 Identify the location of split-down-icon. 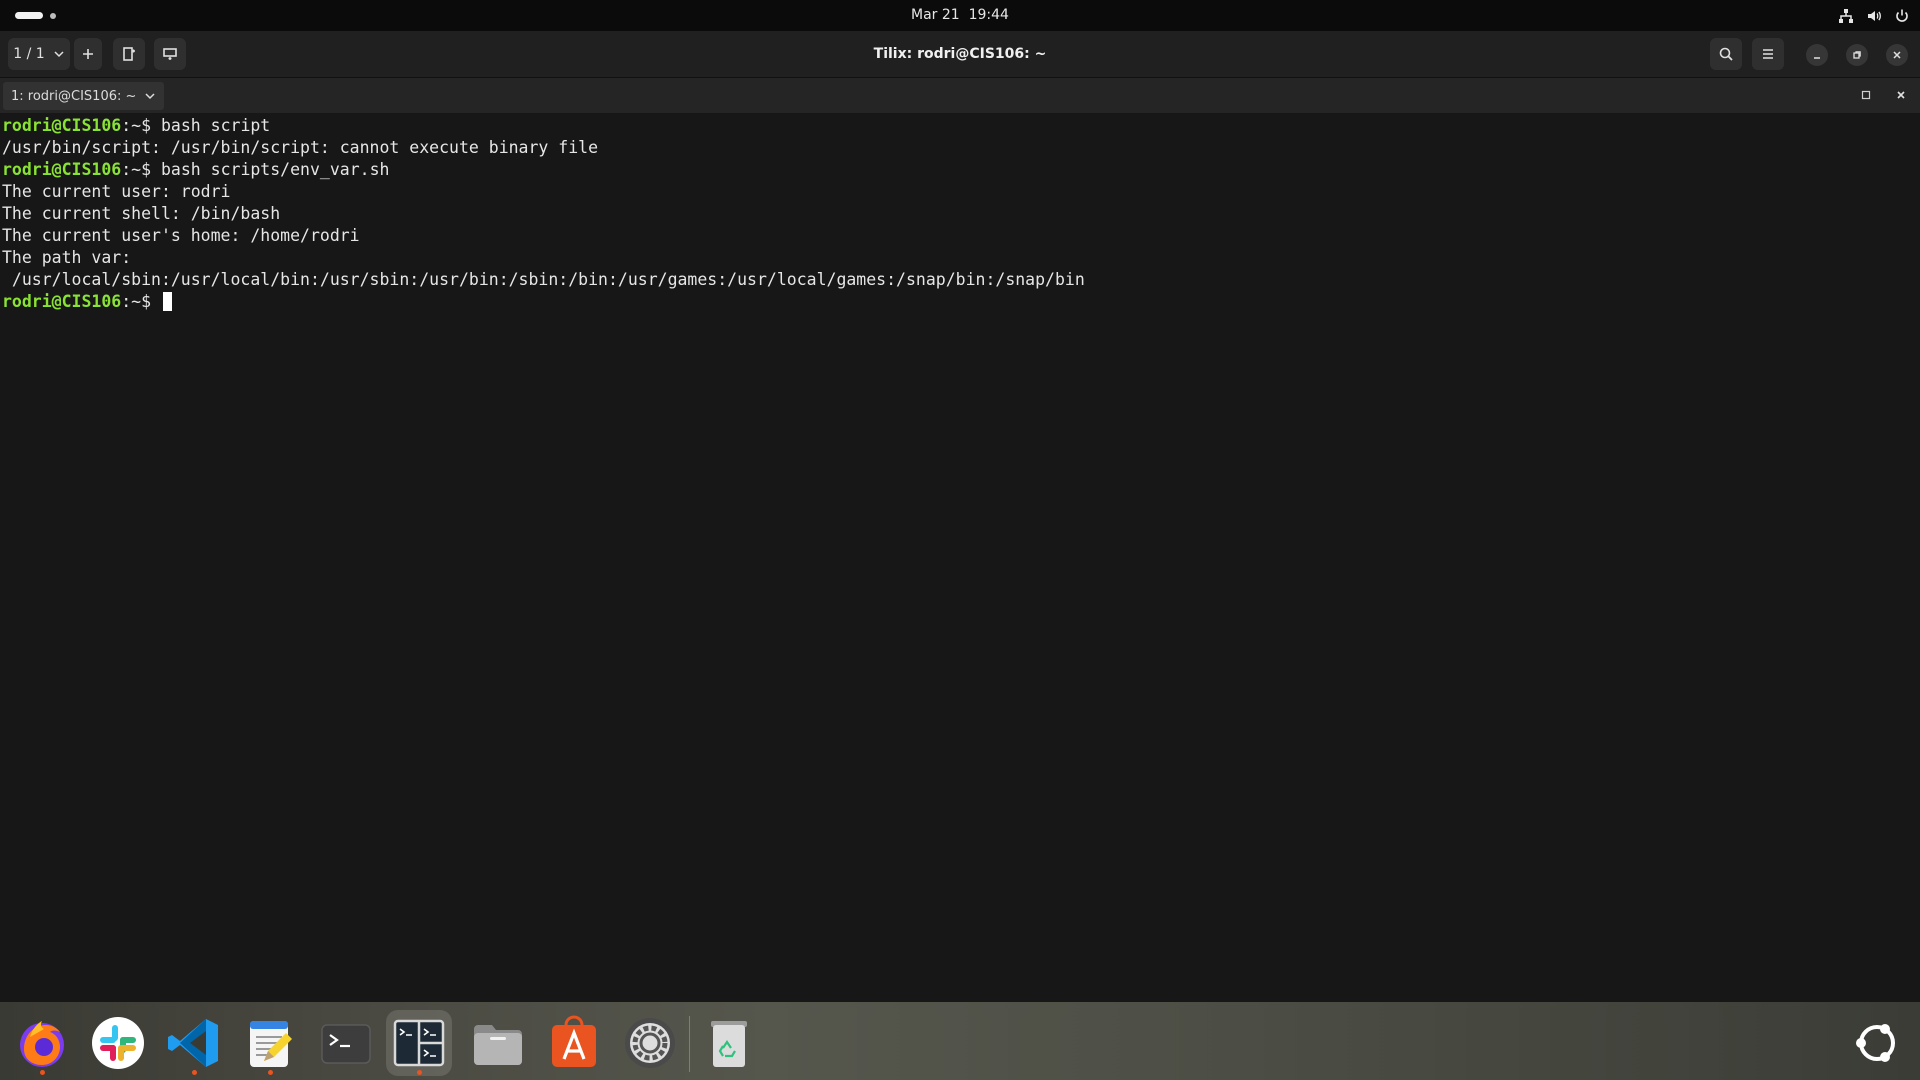
(170, 54).